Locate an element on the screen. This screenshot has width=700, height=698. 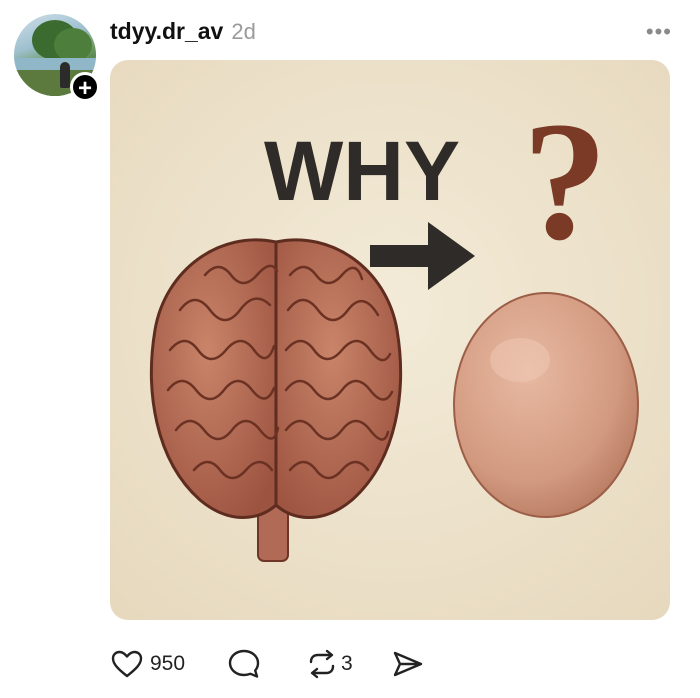
comment-icon is located at coordinates (244, 664).